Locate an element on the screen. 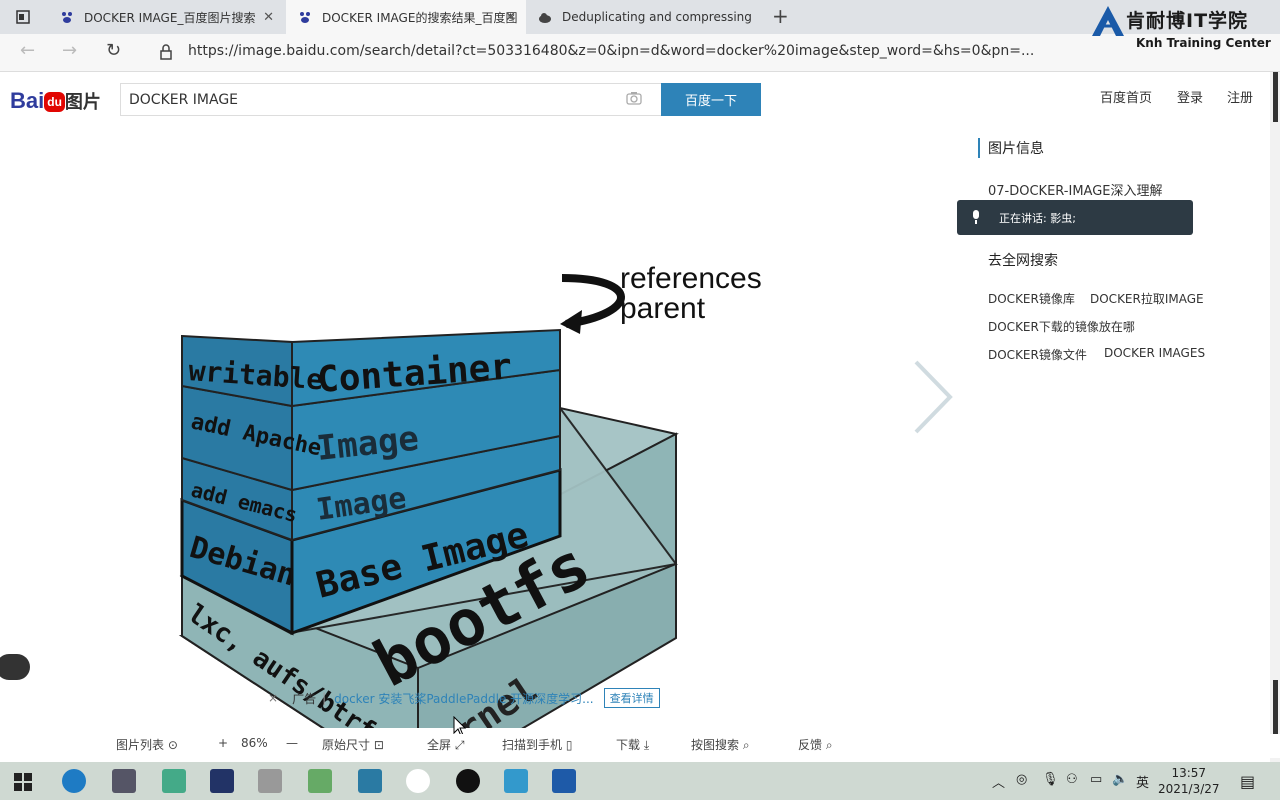 This screenshot has width=1280, height=800. word-icon is located at coordinates (564, 781).